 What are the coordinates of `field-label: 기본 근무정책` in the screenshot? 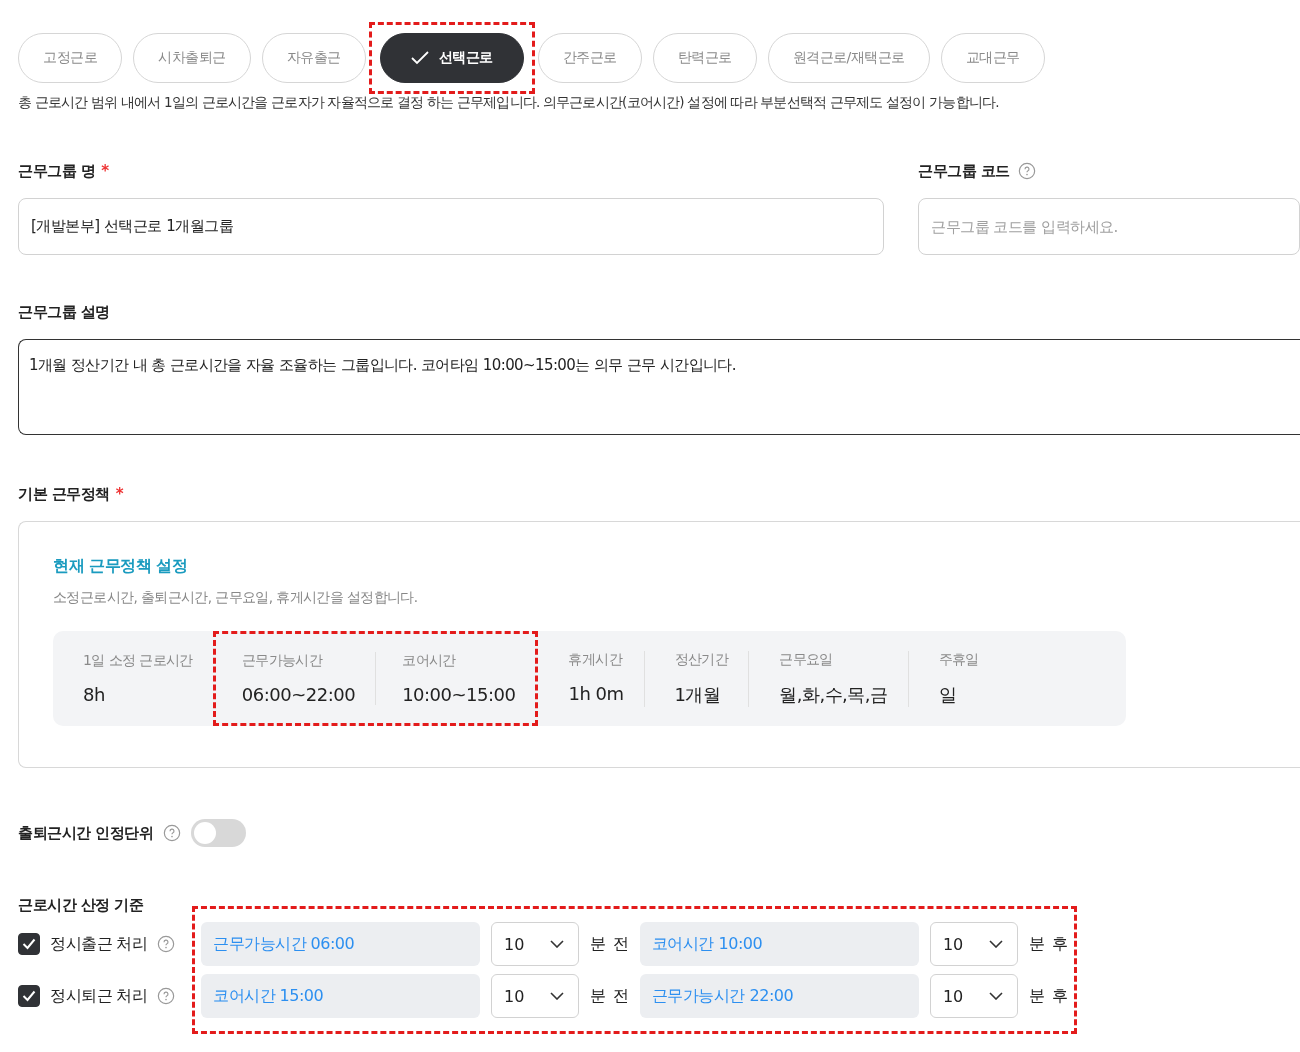 It's located at (64, 494).